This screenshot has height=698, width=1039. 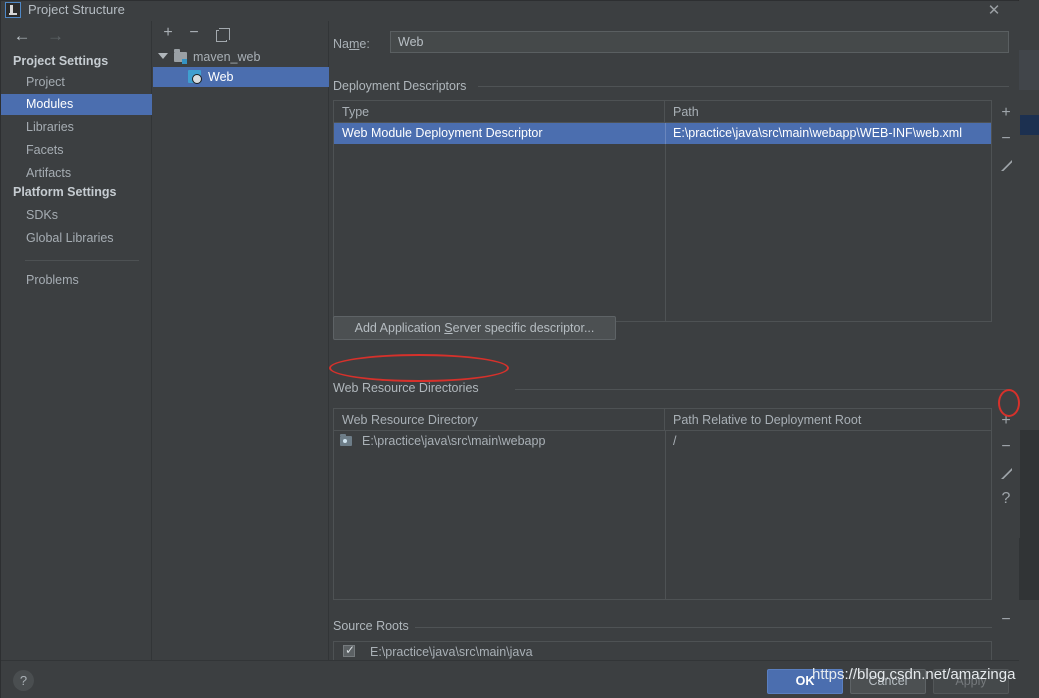 I want to click on source-roots-table: E:\practice\java\src\main\java, so click(x=662, y=650).